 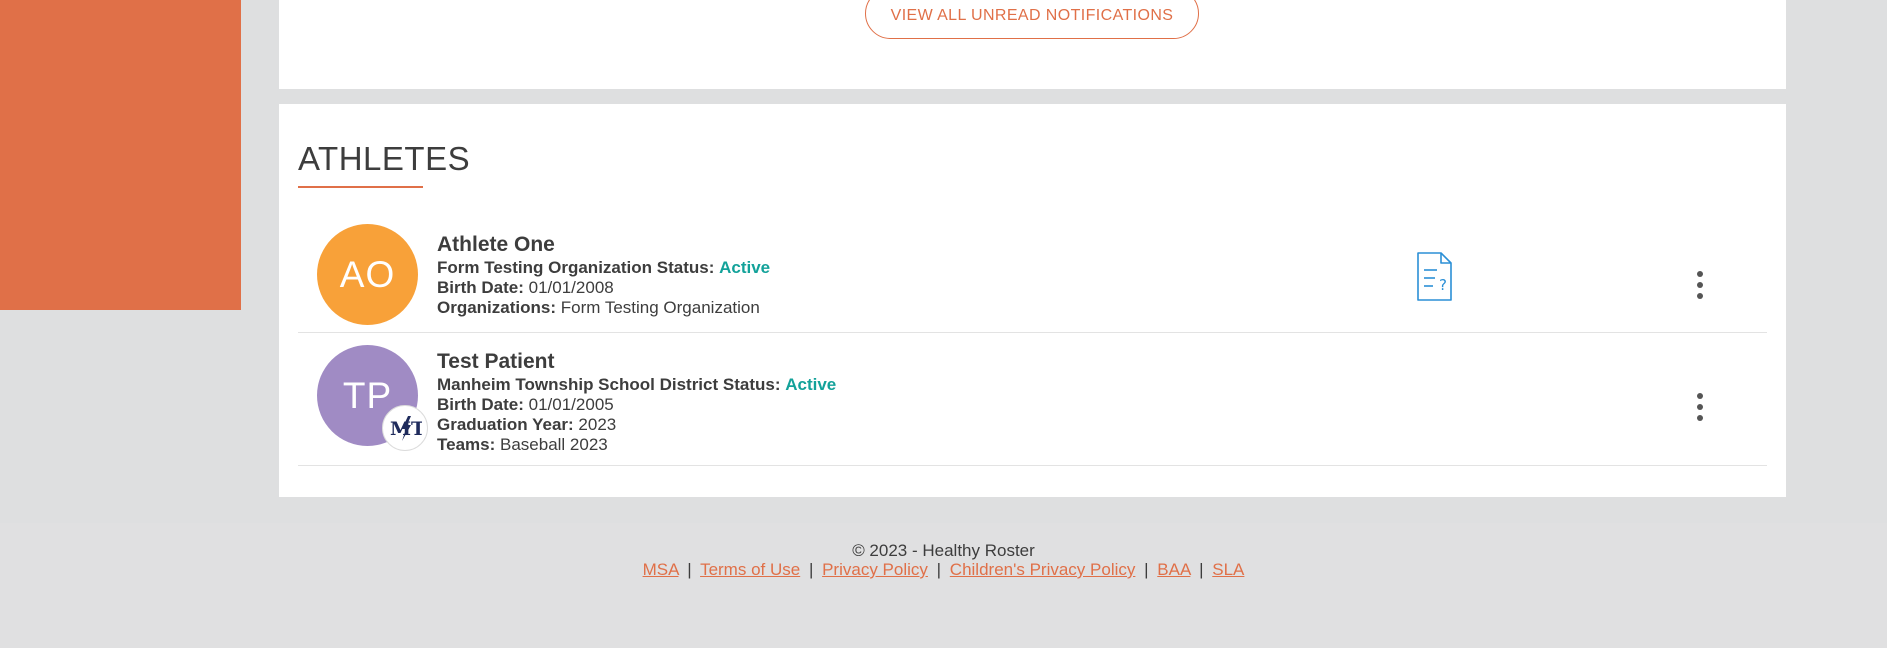 What do you see at coordinates (660, 307) in the screenshot?
I see `organizations-value: Form Testing Organization` at bounding box center [660, 307].